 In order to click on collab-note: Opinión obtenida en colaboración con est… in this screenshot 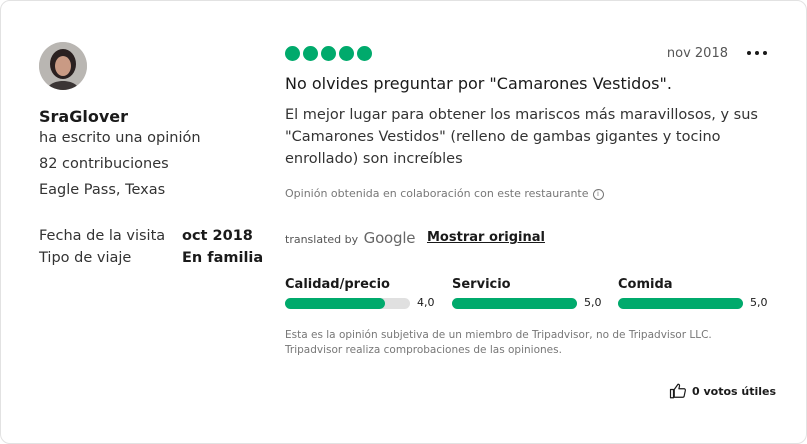, I will do `click(444, 193)`.